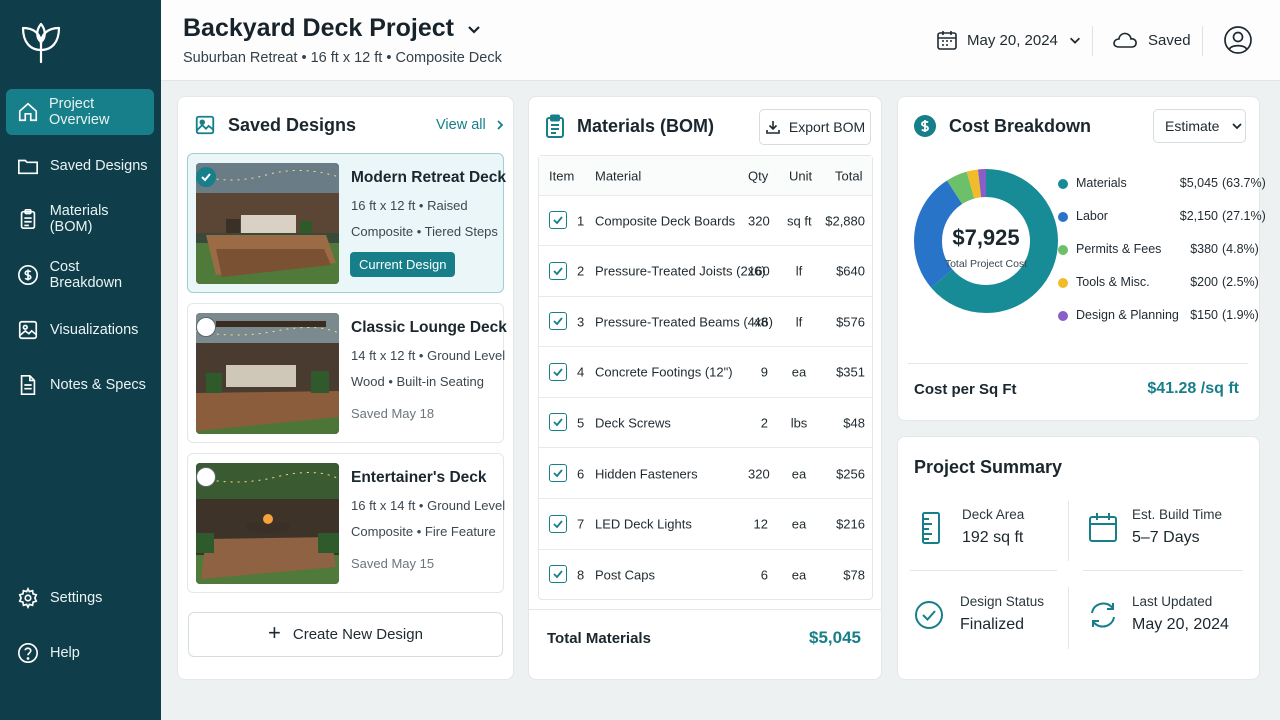 The height and width of the screenshot is (720, 1280). Describe the element at coordinates (999, 629) in the screenshot. I see `summary-design-status: Design Status Finalized` at that location.